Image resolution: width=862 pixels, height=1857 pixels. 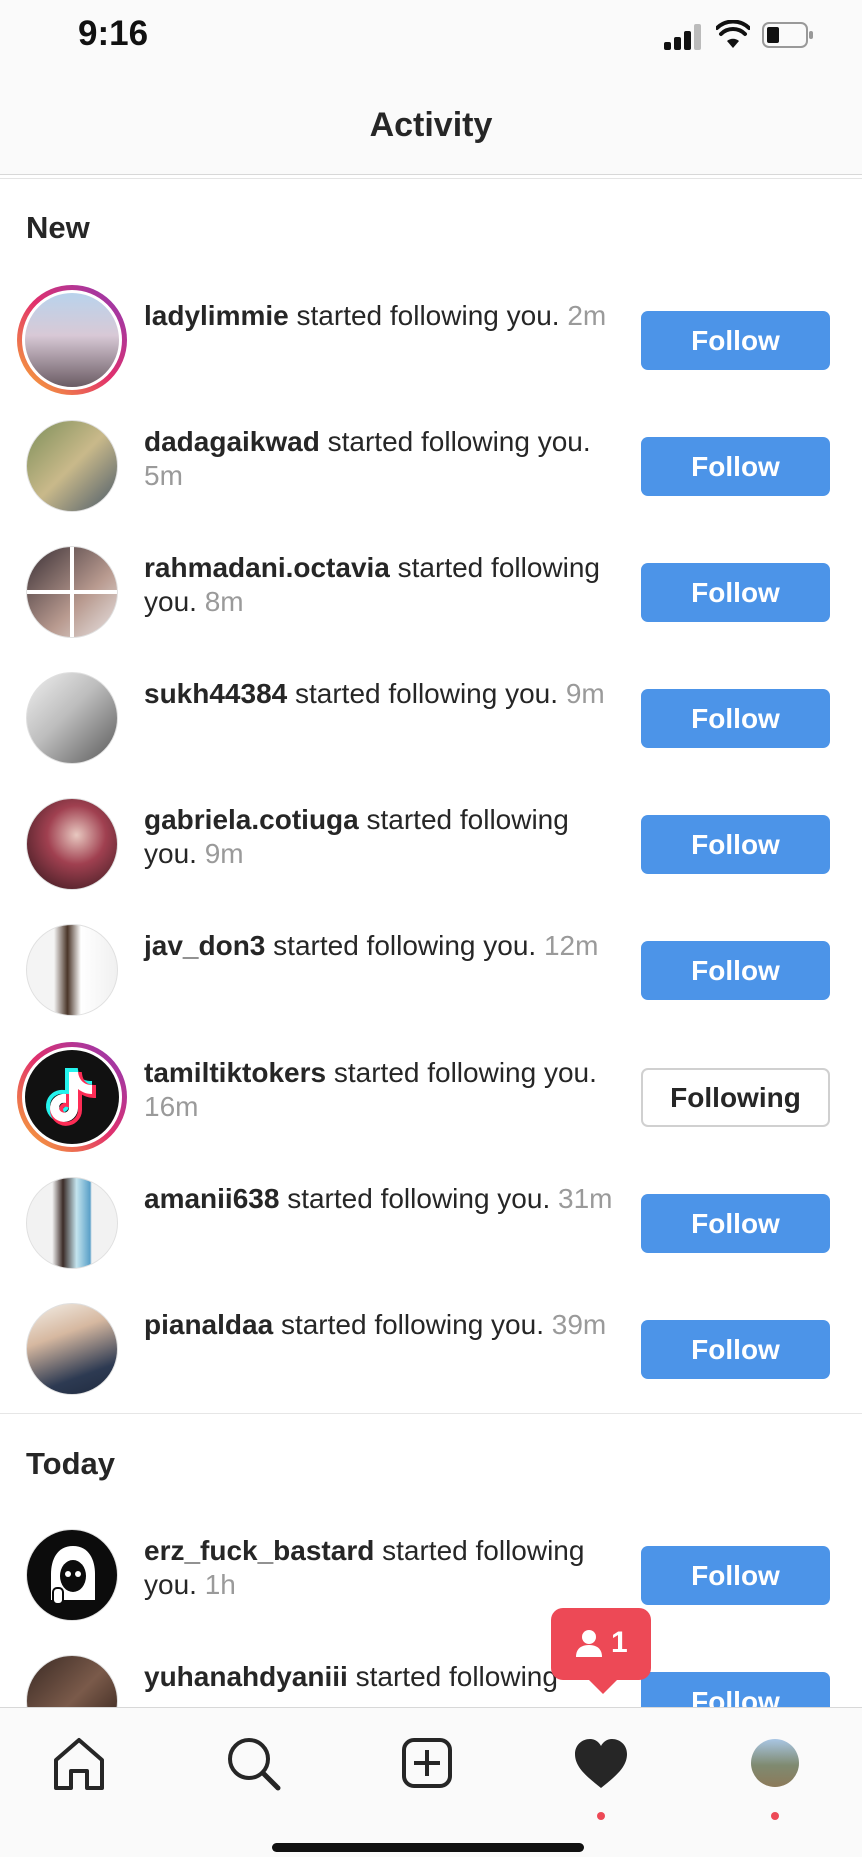 What do you see at coordinates (619, 1642) in the screenshot?
I see `notification-count: 1` at bounding box center [619, 1642].